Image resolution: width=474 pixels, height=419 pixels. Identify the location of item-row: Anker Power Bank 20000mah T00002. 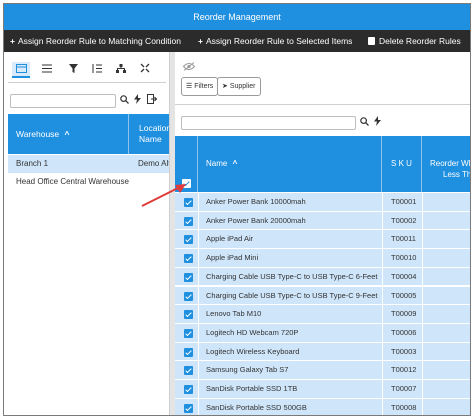
(322, 221).